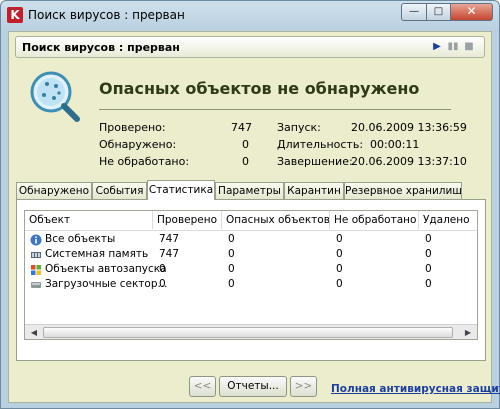 The image size is (500, 409). What do you see at coordinates (132, 127) in the screenshot?
I see `checked-label: Проверено:` at bounding box center [132, 127].